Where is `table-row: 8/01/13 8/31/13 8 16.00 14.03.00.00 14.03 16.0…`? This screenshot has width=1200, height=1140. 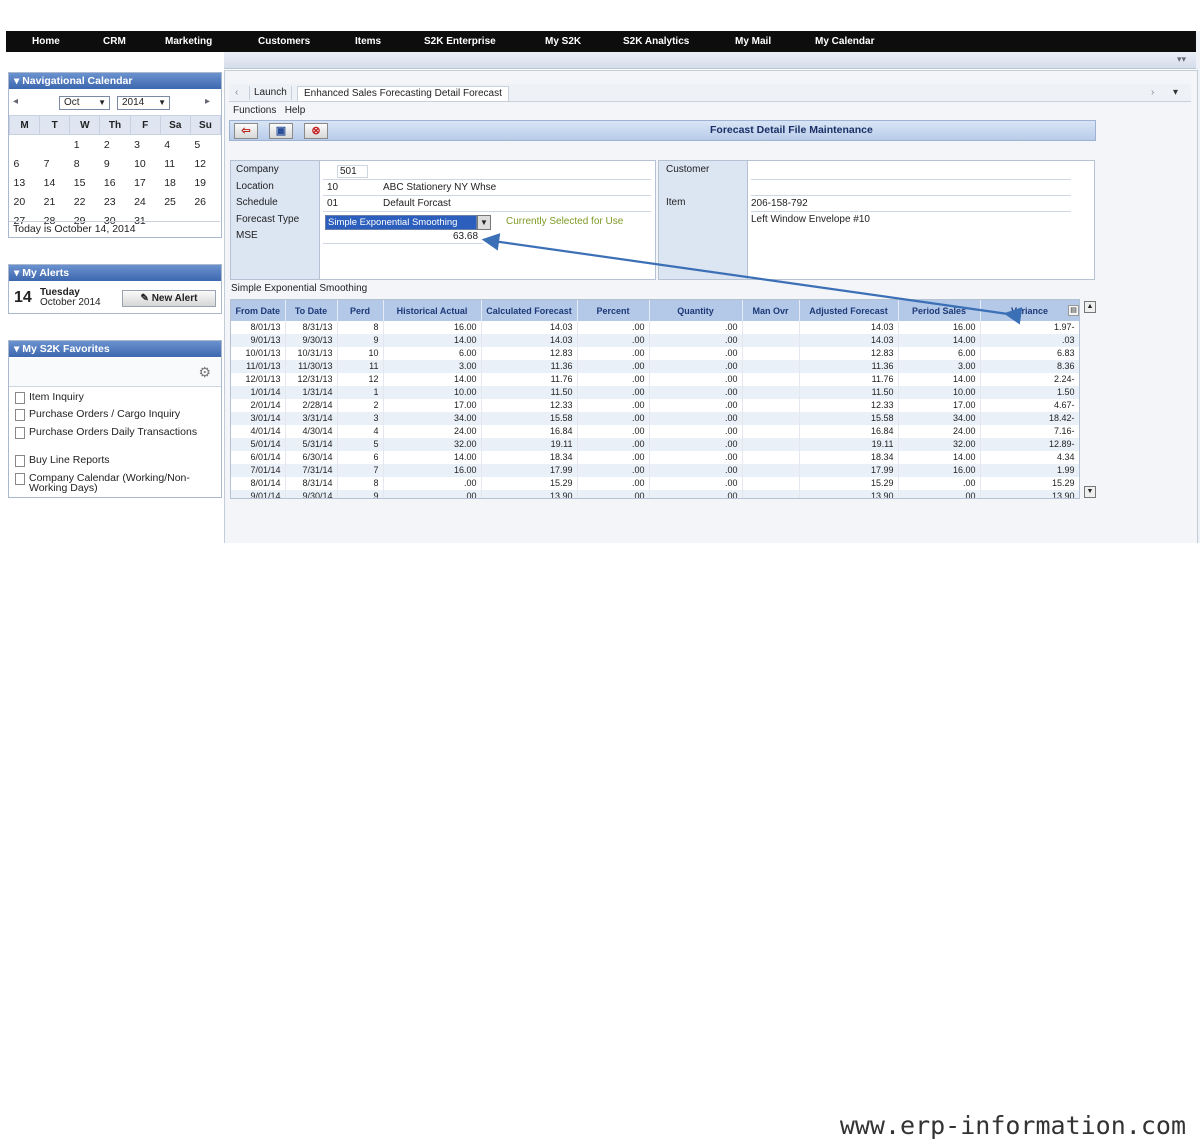
table-row: 8/01/13 8/31/13 8 16.00 14.03.00.00 14.03 16.0… is located at coordinates (655, 327).